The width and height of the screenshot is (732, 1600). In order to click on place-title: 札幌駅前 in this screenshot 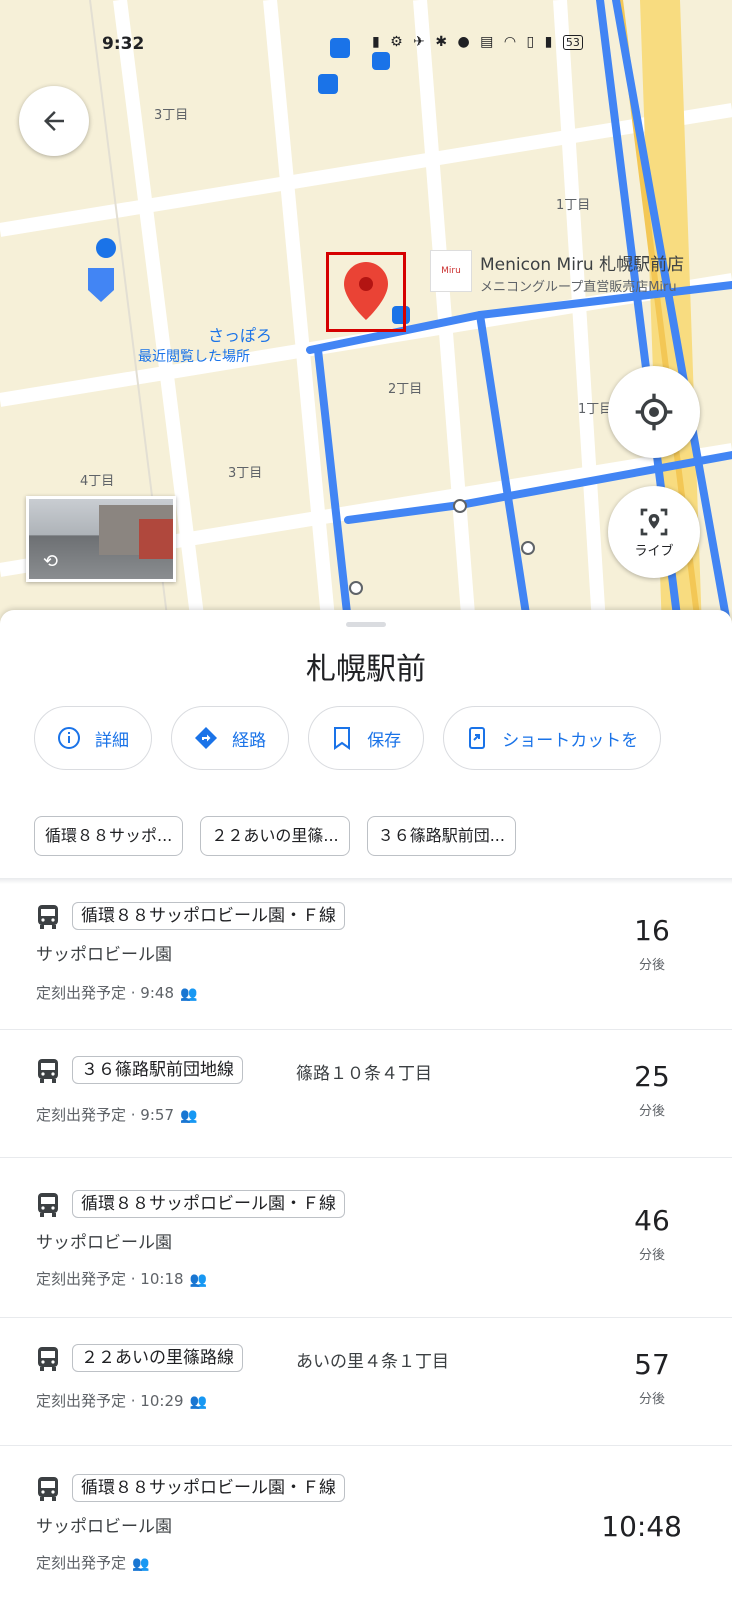, I will do `click(366, 669)`.